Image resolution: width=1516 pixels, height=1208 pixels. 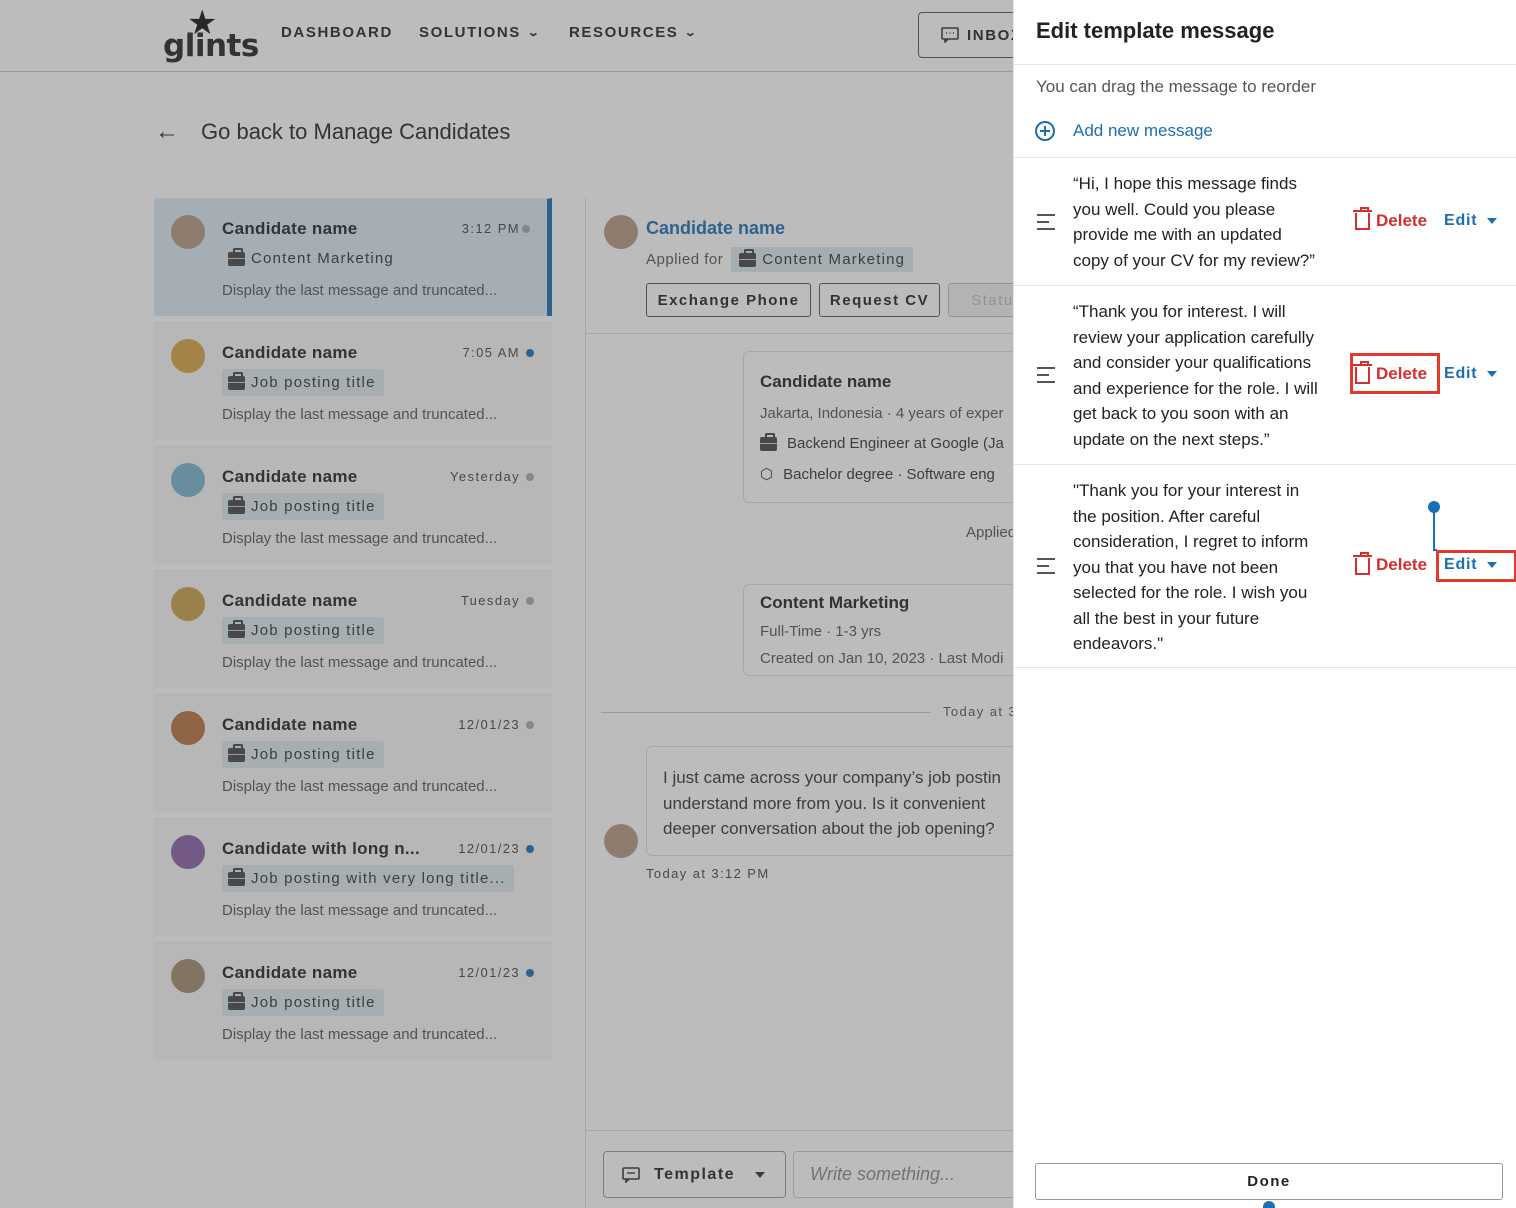 What do you see at coordinates (1195, 388) in the screenshot?
I see `template-line: and experience for the role. I will` at bounding box center [1195, 388].